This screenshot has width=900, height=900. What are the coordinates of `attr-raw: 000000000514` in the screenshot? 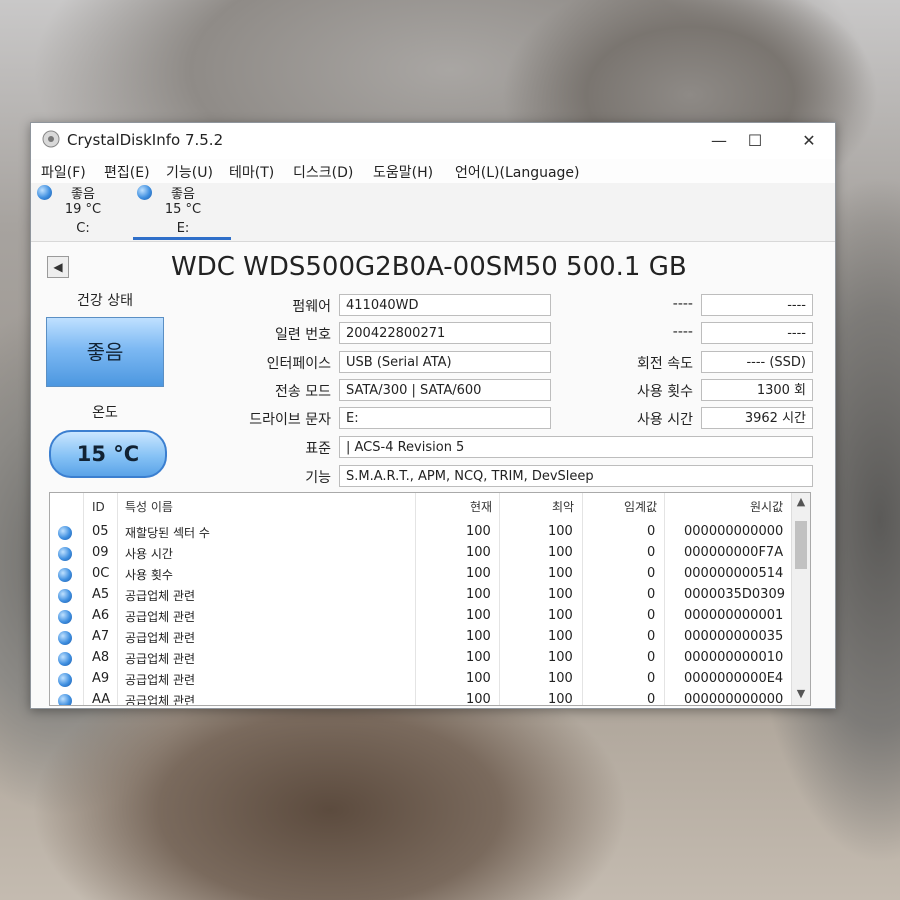 It's located at (734, 573).